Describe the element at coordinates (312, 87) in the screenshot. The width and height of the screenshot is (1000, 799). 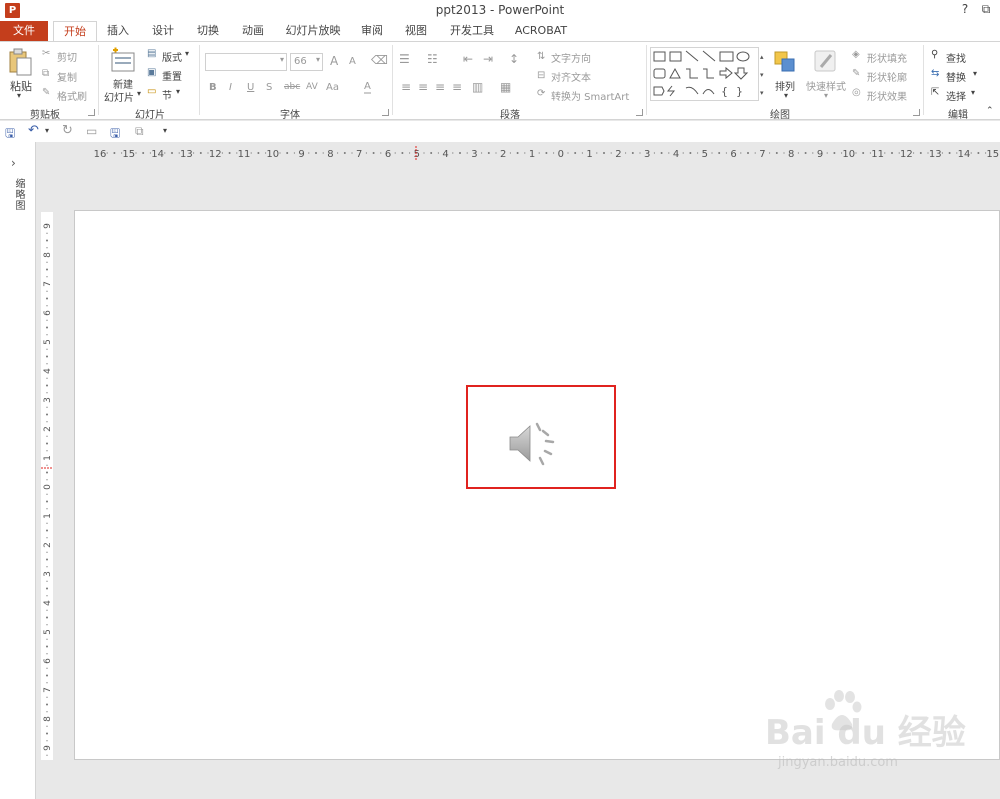
I see `character-spacing-button: AV` at that location.